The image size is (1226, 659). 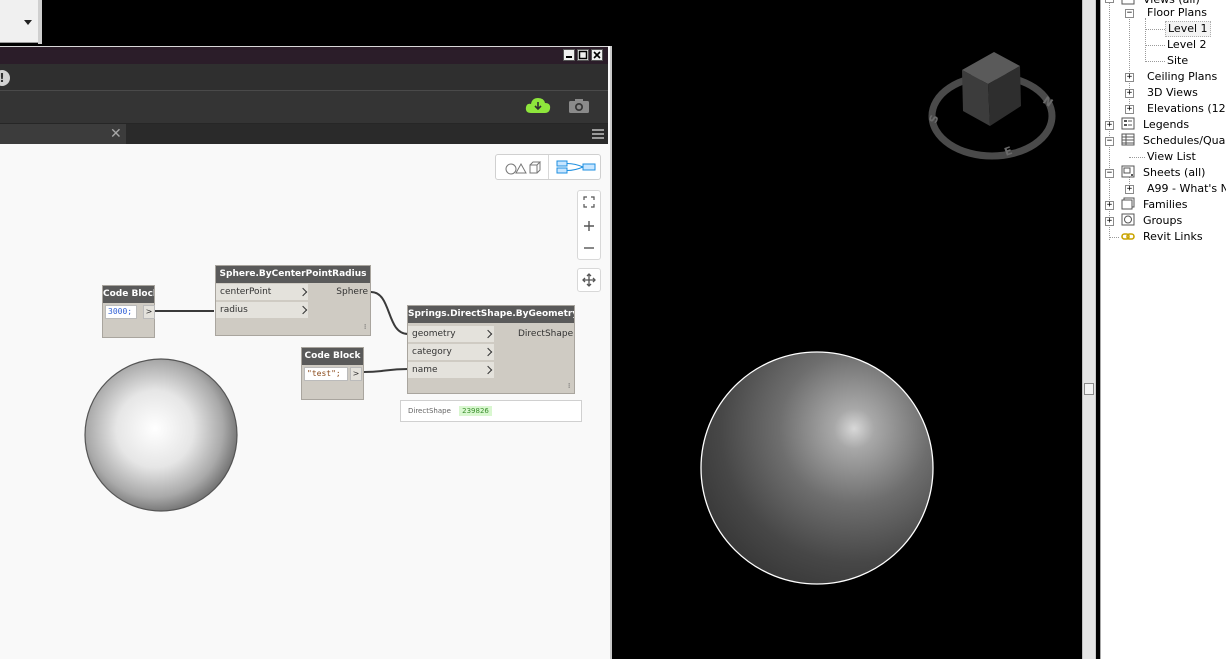 I want to click on minimize-icon, so click(x=569, y=57).